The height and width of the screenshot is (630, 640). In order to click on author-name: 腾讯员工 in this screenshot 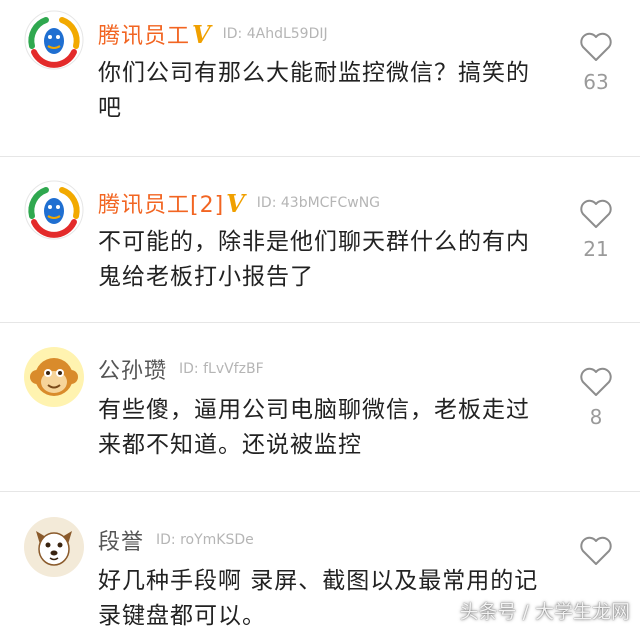, I will do `click(144, 34)`.